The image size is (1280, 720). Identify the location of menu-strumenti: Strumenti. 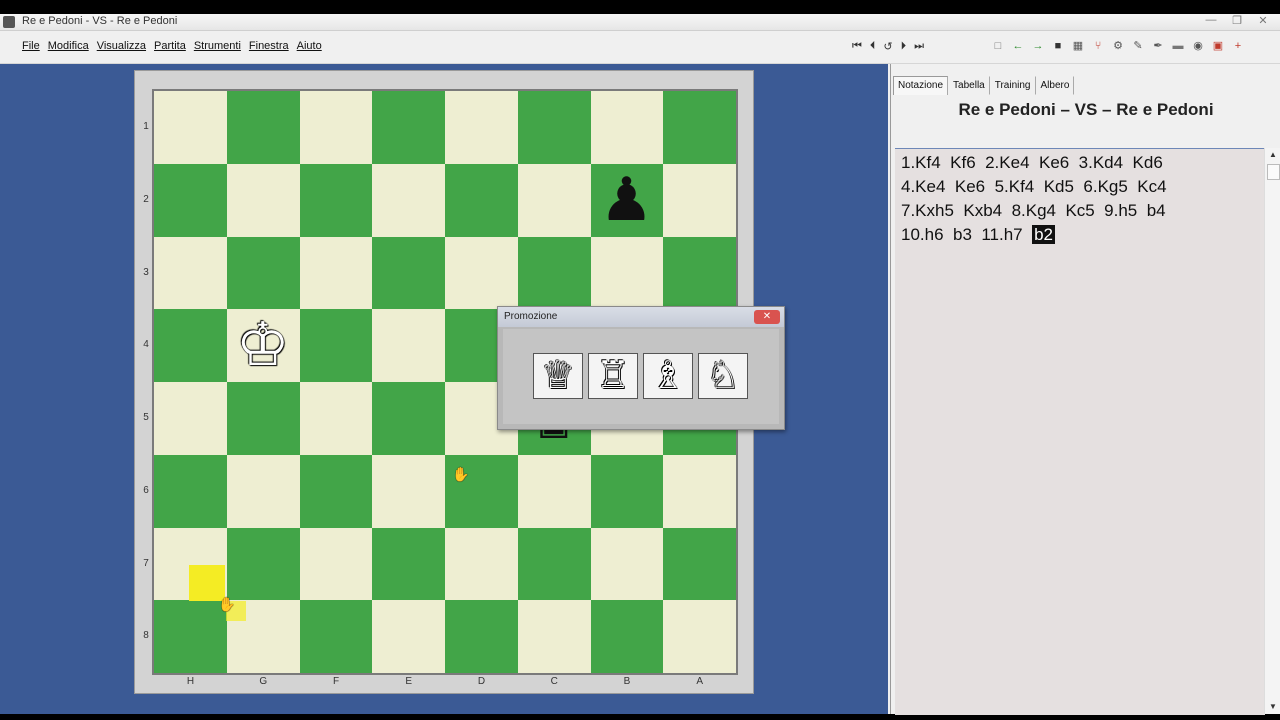
(217, 46).